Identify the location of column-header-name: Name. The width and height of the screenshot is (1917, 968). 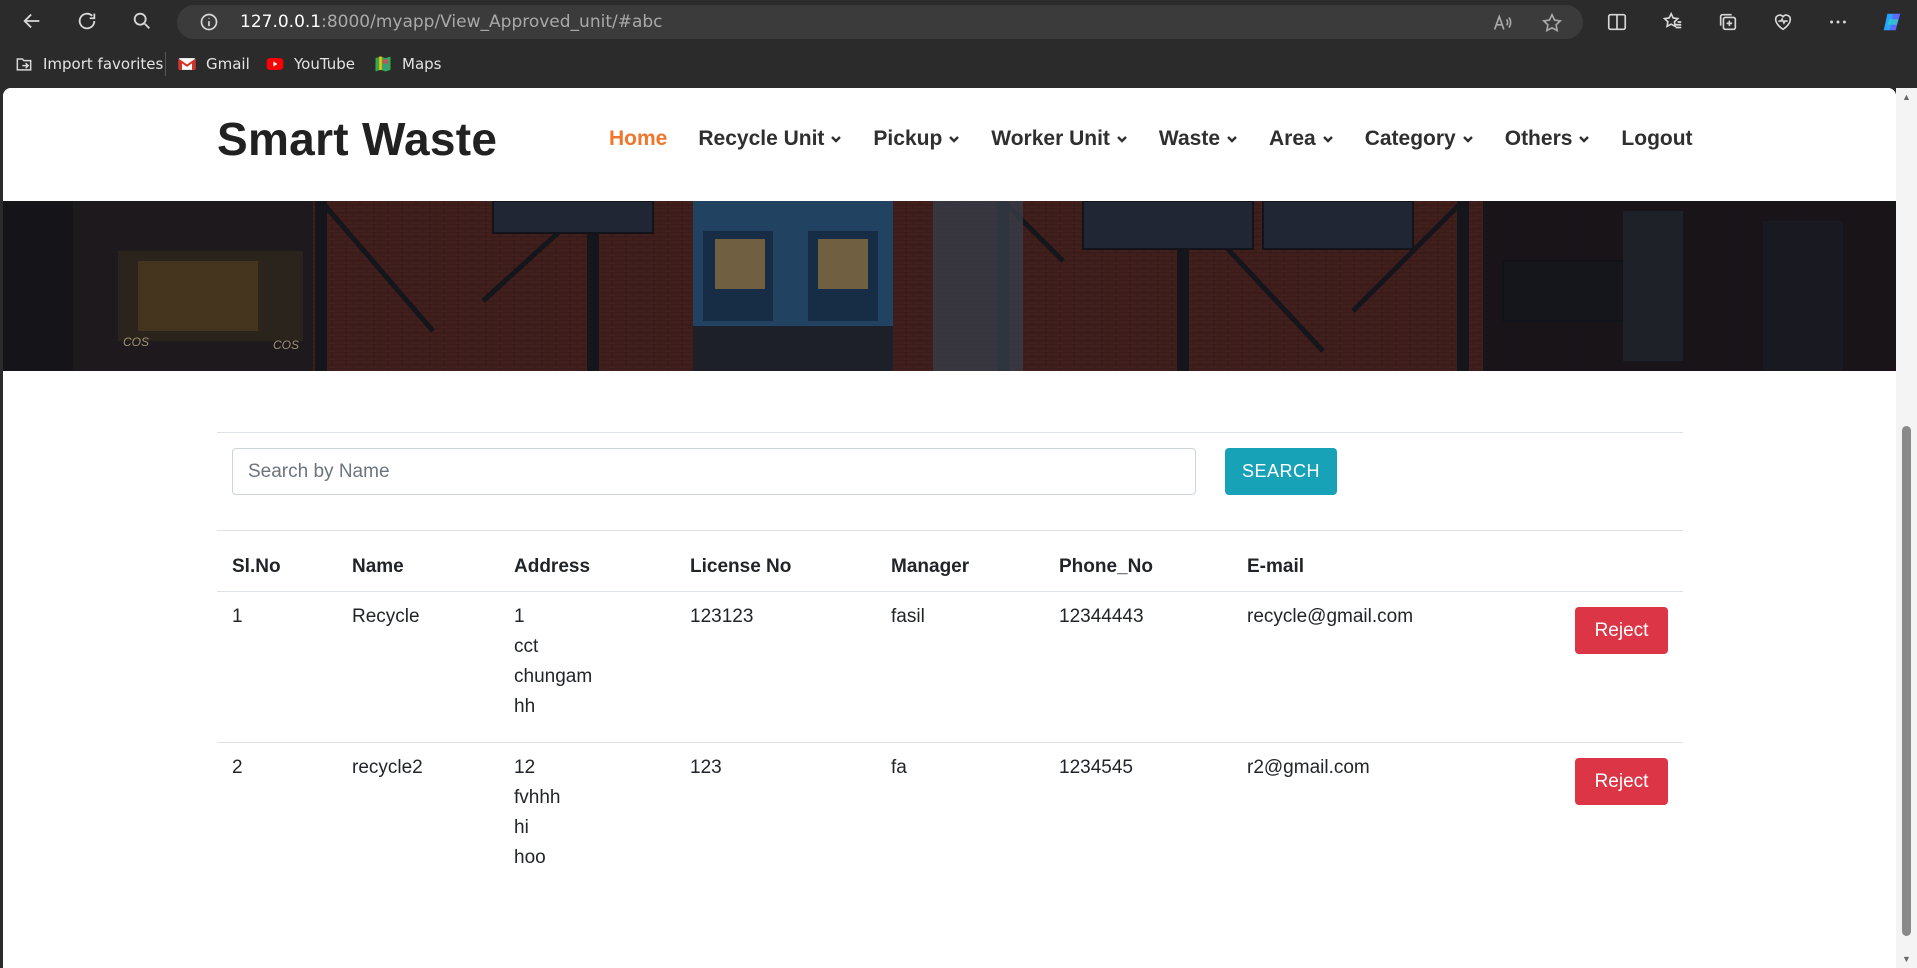
(378, 566).